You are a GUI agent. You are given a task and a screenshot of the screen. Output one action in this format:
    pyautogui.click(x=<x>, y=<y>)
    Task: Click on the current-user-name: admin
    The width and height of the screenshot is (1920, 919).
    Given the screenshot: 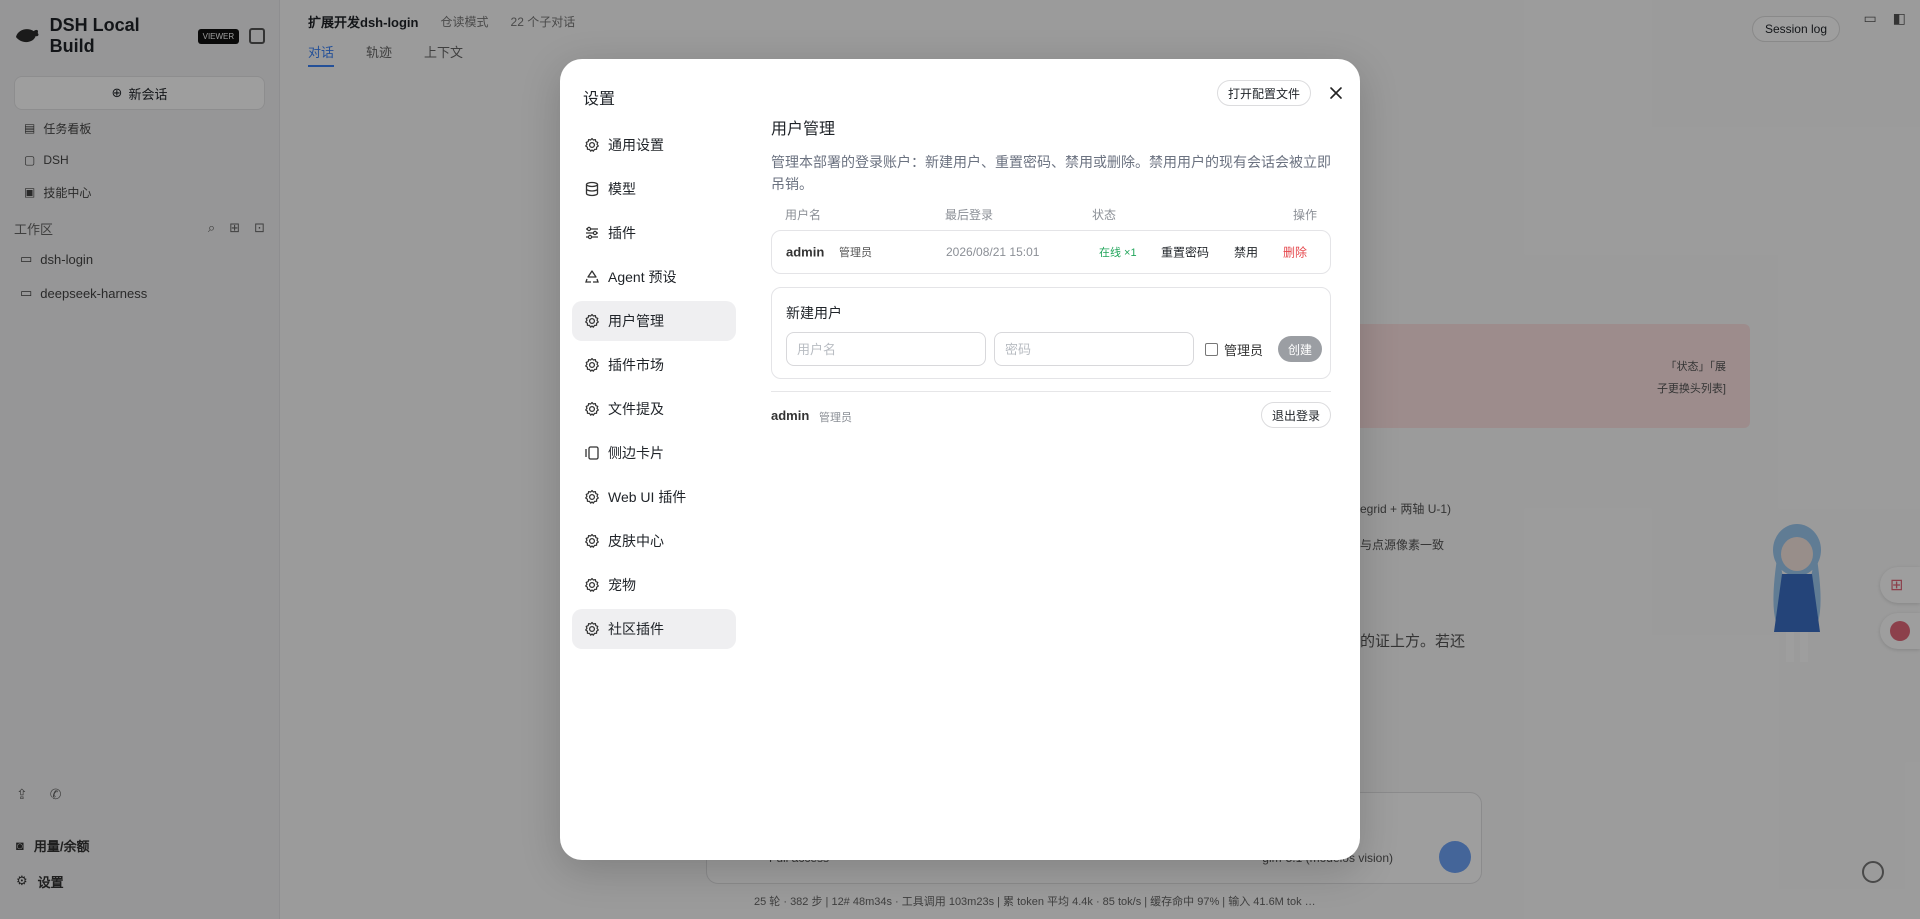 What is the action you would take?
    pyautogui.click(x=790, y=415)
    